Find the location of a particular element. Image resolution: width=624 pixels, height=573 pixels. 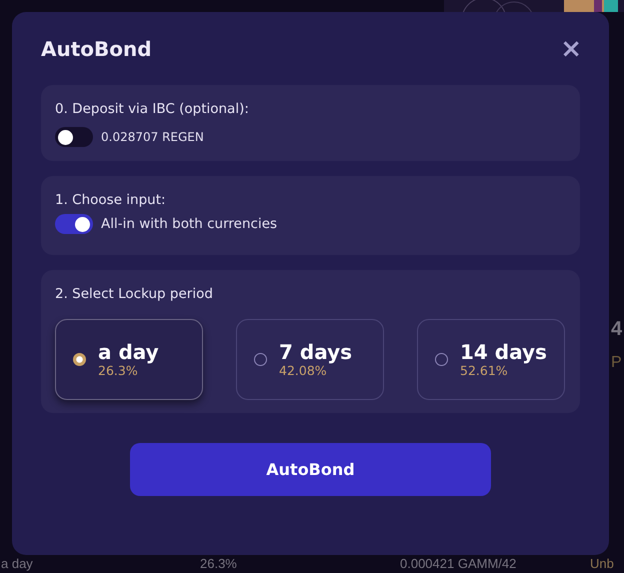

text-fragment: 4 is located at coordinates (616, 329).